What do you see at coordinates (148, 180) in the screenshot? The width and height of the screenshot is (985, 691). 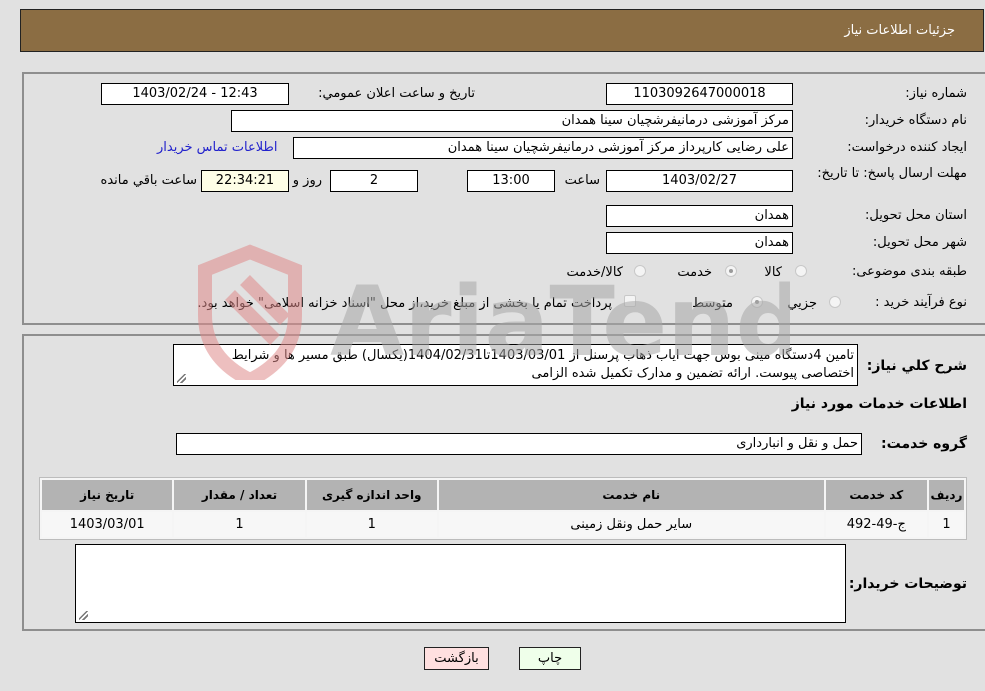 I see `remaining-time-label: ساعت باقي مانده` at bounding box center [148, 180].